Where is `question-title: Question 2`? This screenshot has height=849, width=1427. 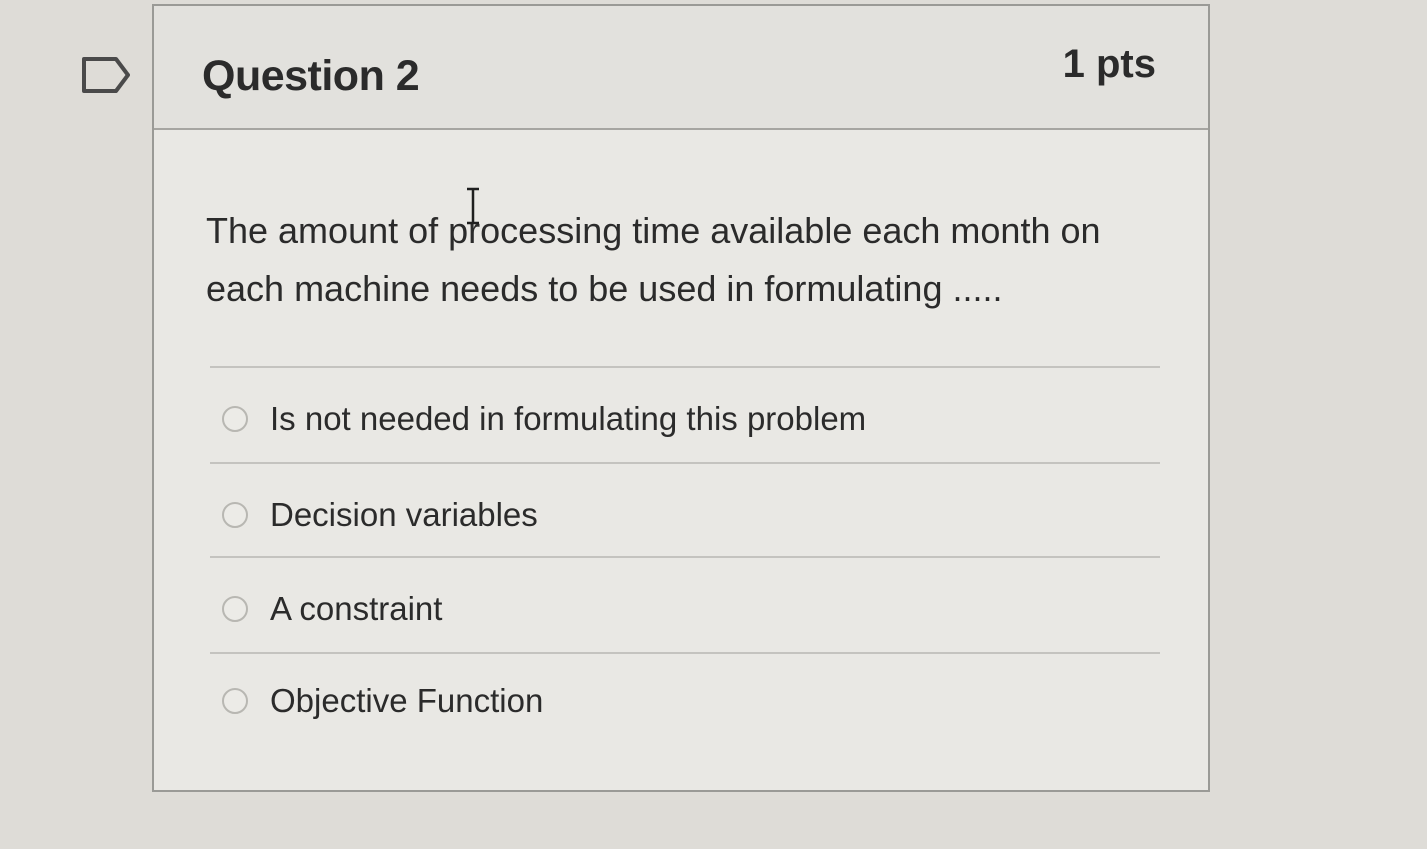 question-title: Question 2 is located at coordinates (311, 76).